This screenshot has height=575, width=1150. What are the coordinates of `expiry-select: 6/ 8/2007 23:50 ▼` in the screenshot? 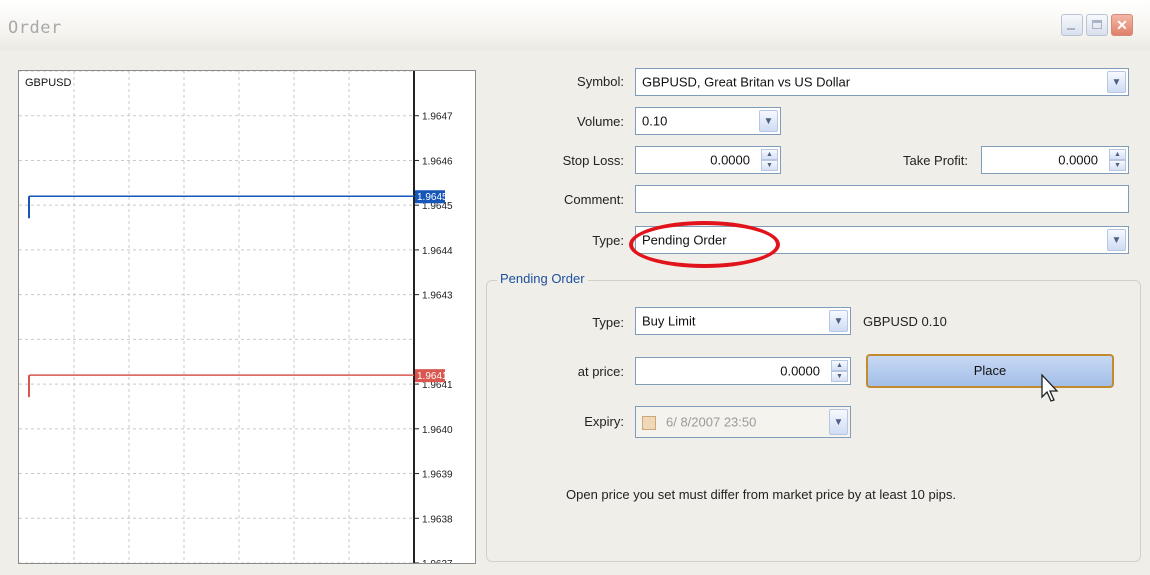 It's located at (743, 422).